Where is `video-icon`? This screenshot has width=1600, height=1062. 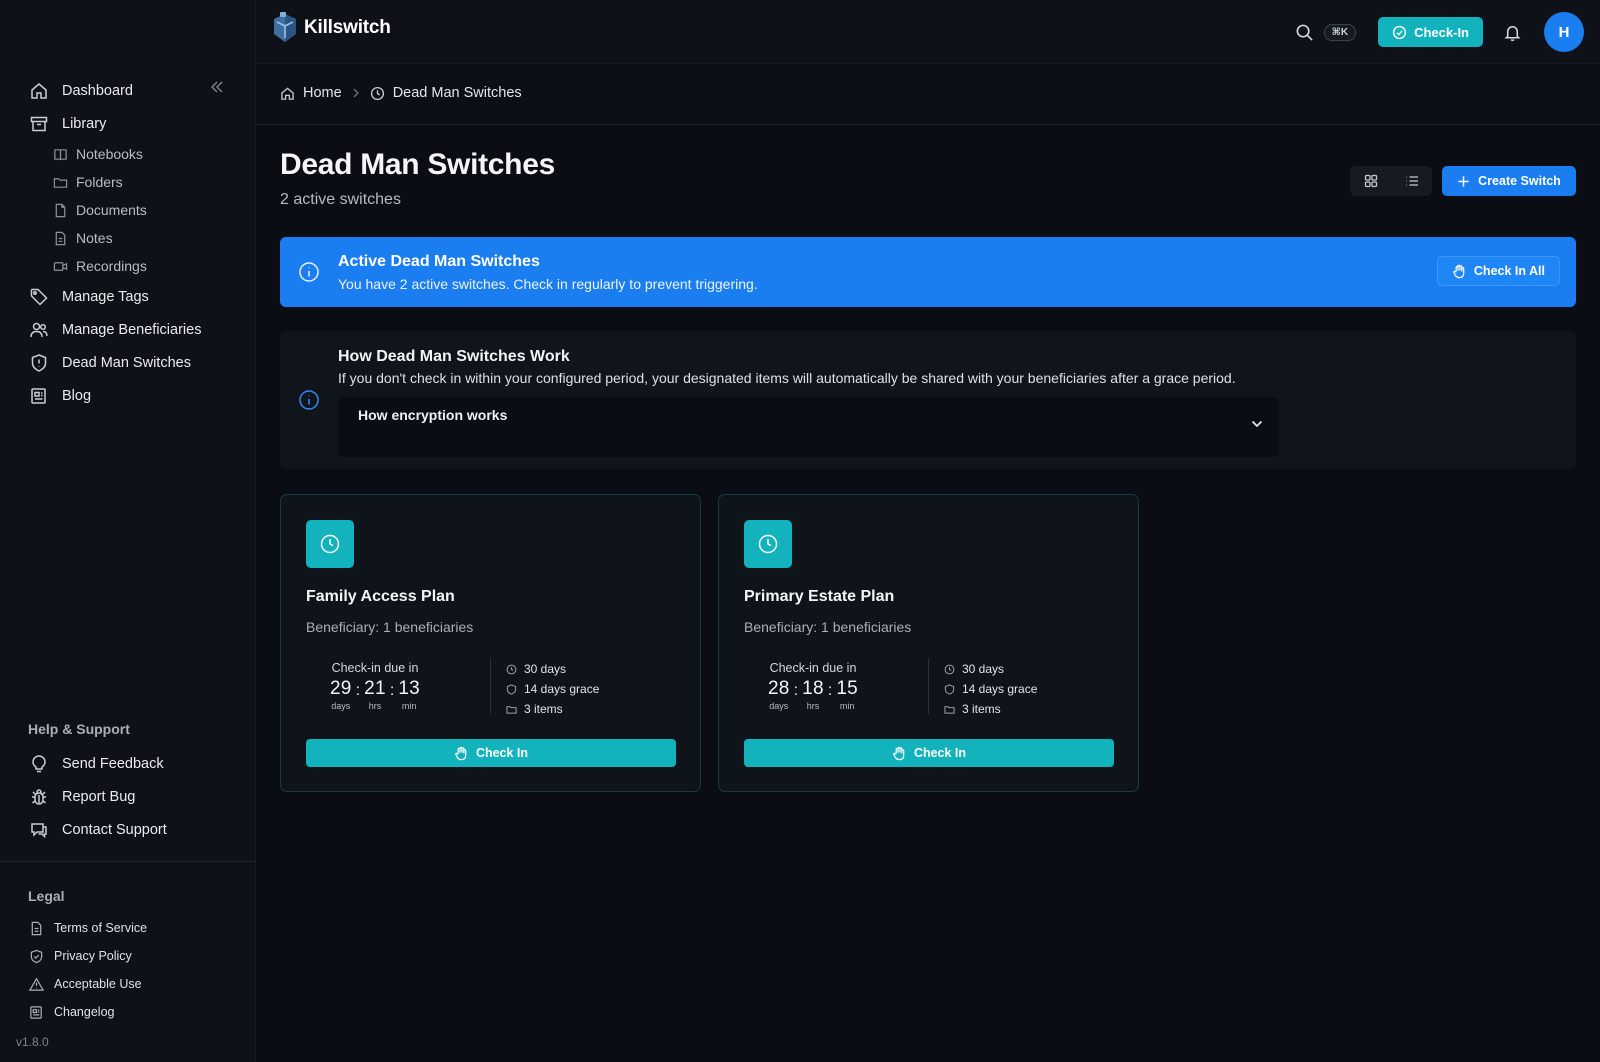
video-icon is located at coordinates (60, 266).